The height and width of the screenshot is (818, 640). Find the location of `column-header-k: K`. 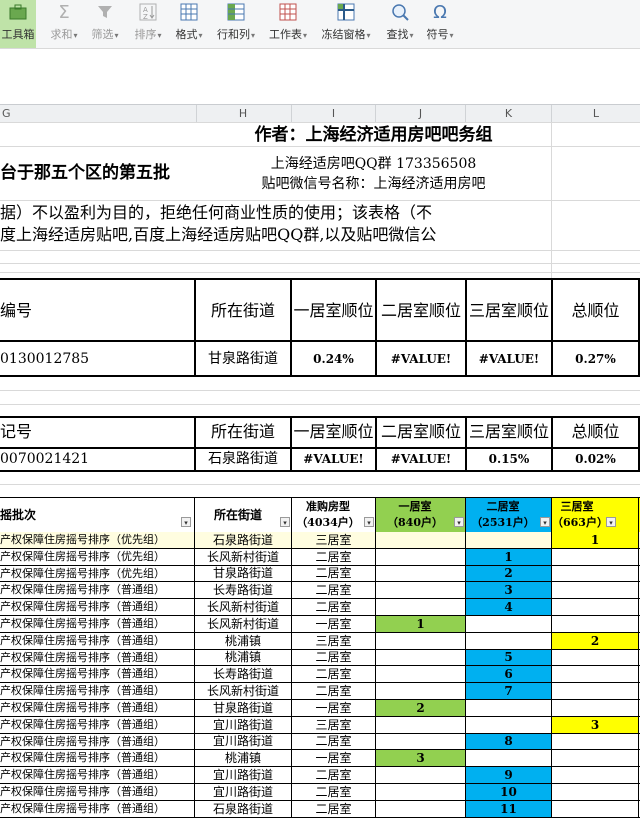

column-header-k: K is located at coordinates (509, 113).